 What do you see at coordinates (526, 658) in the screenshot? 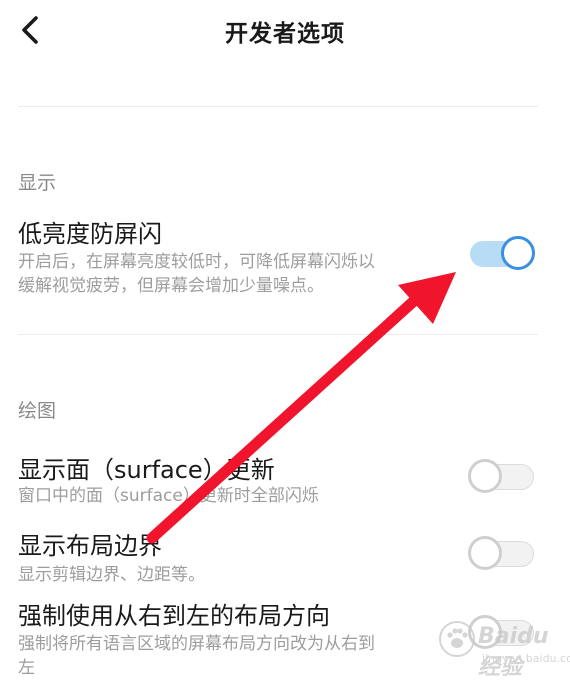
I see `watermark-url: jingyan.baidu.com` at bounding box center [526, 658].